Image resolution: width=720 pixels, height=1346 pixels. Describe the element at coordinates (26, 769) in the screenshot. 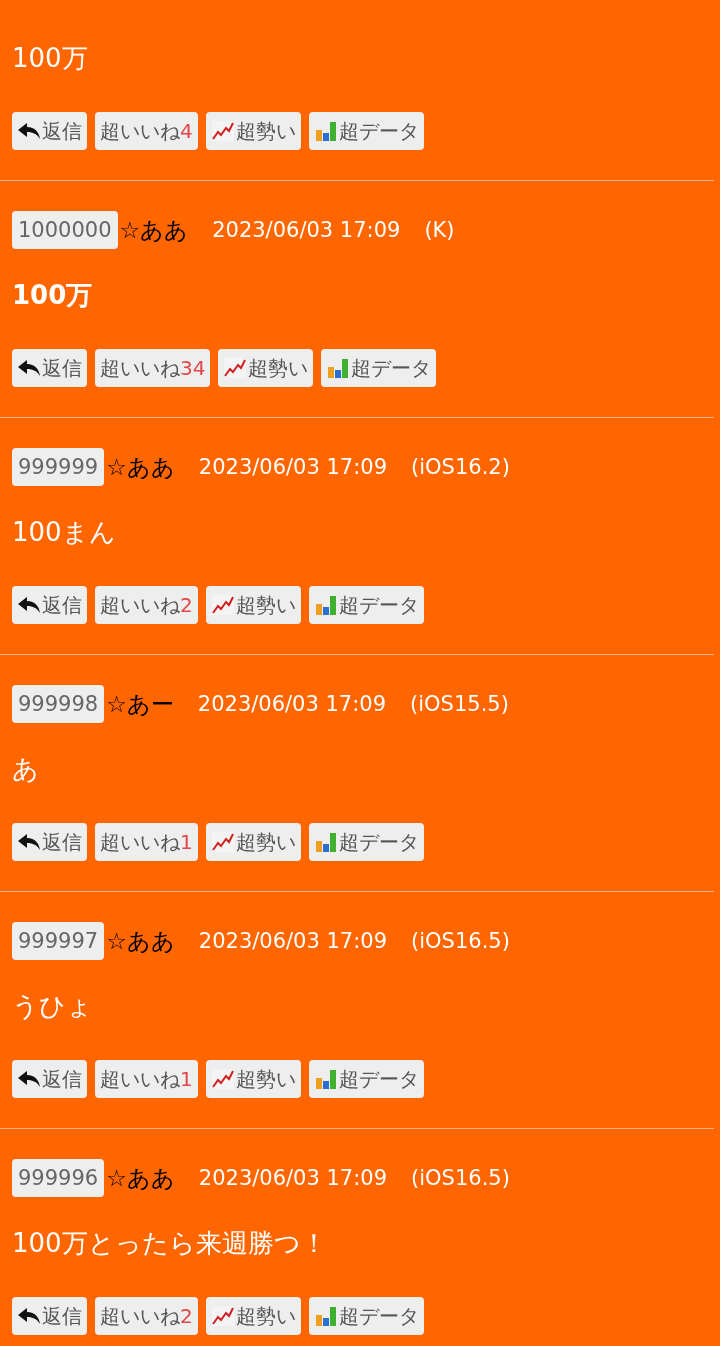

I see `post-body: あ` at that location.